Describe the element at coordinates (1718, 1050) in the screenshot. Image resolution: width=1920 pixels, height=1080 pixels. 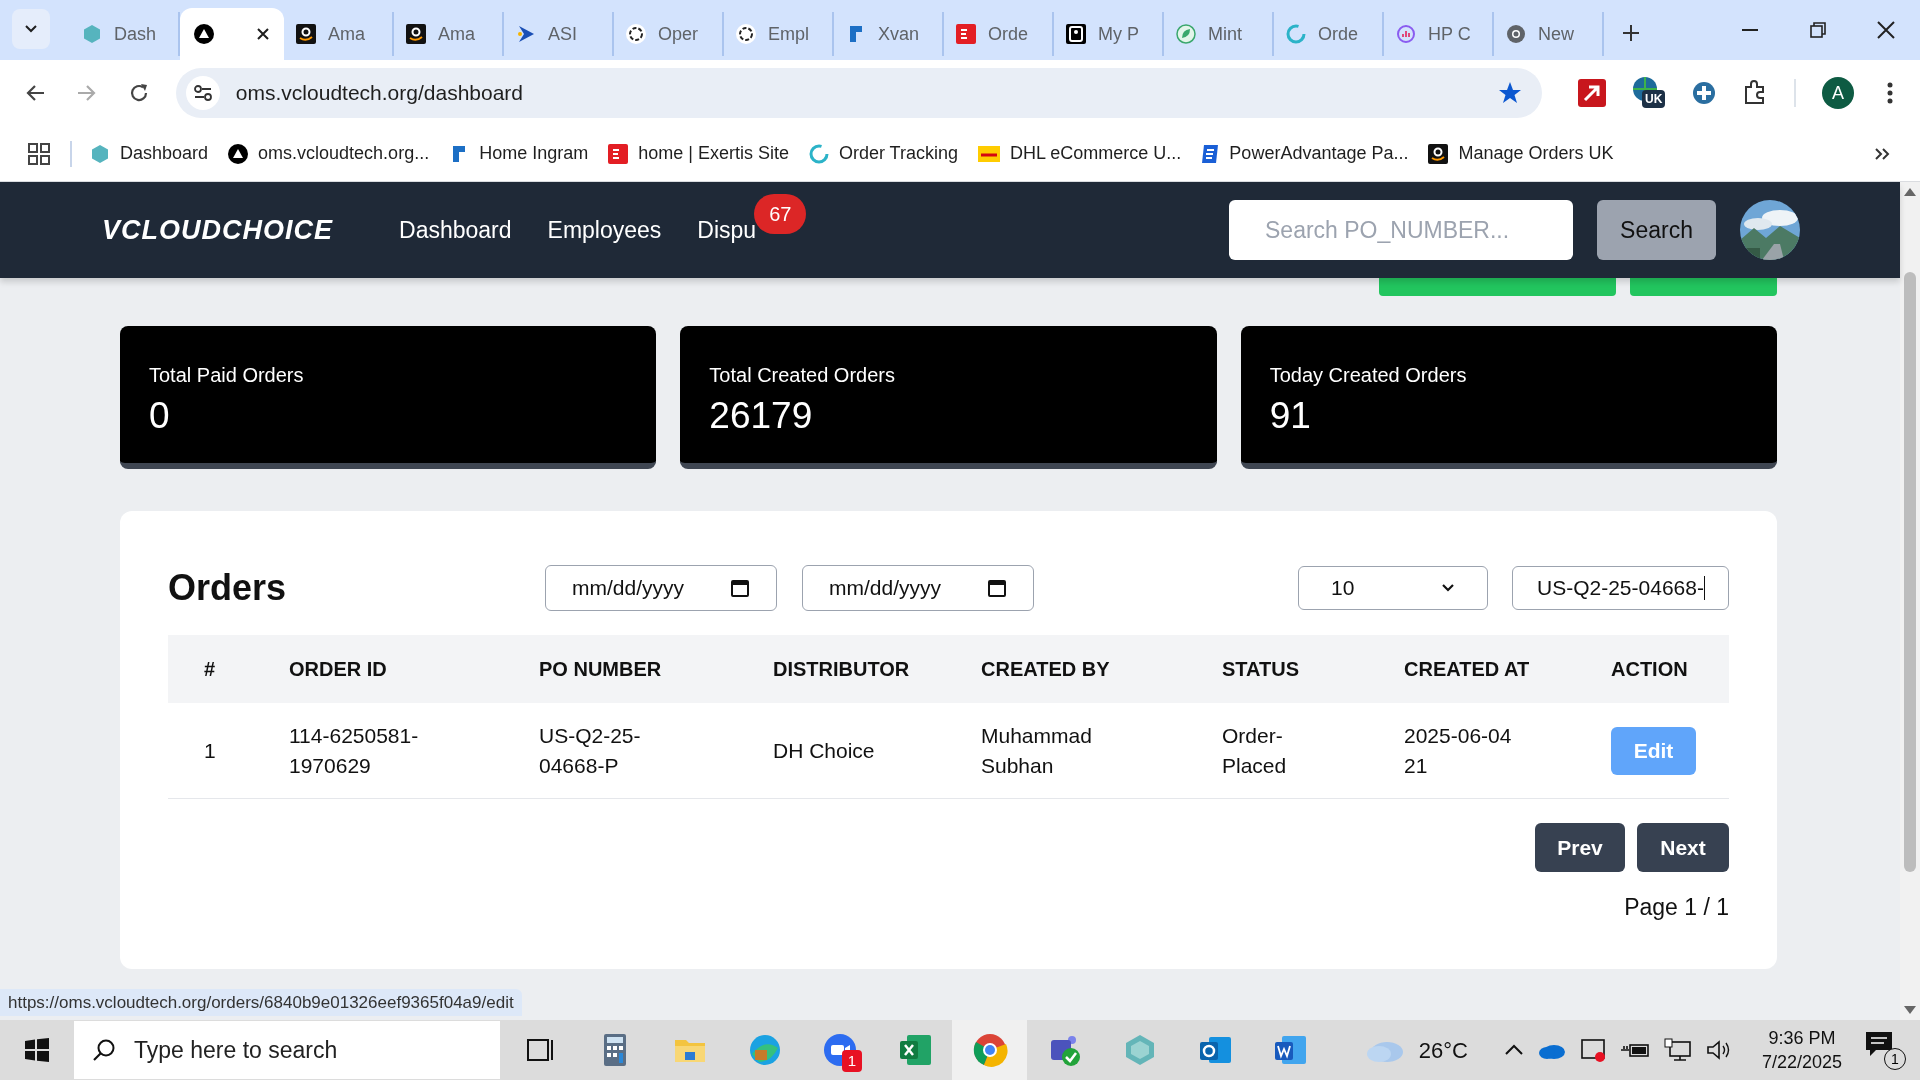
I see `speaker-icon` at that location.